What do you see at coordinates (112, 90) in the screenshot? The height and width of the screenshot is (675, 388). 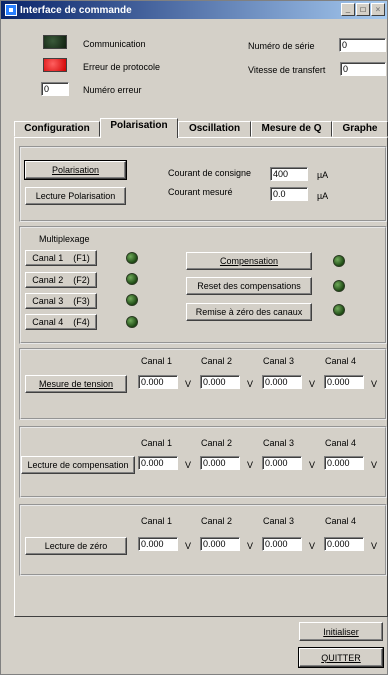 I see `error-number-label: Numéro erreur` at bounding box center [112, 90].